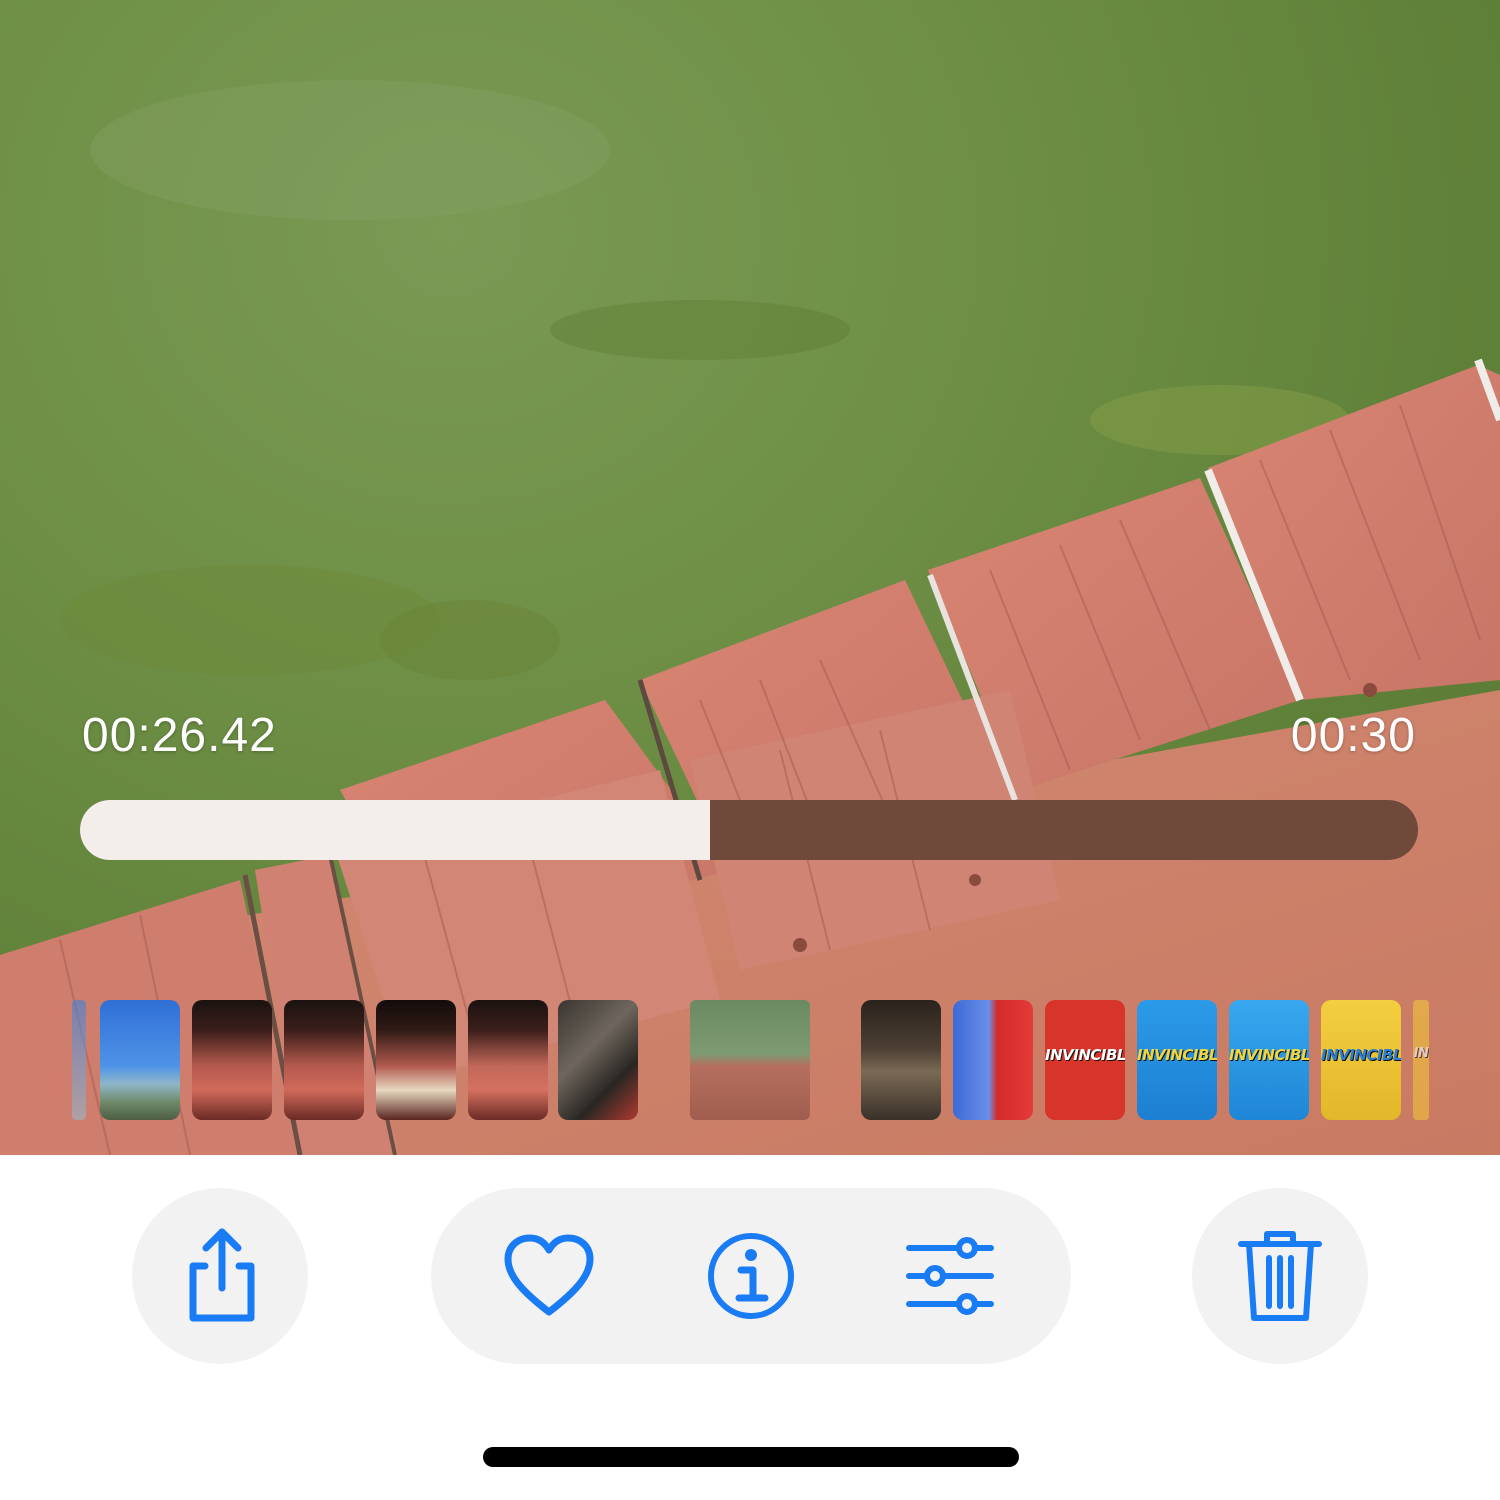 Image resolution: width=1500 pixels, height=1500 pixels. I want to click on elapsed-time: 00:26.42, so click(179, 735).